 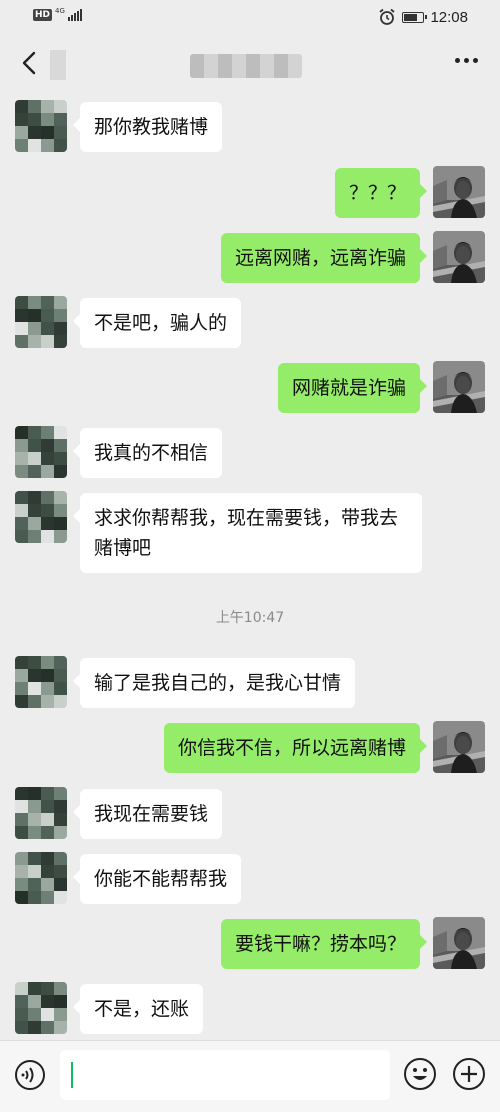 I want to click on message-received: 你能不能帮帮我, so click(x=250, y=879).